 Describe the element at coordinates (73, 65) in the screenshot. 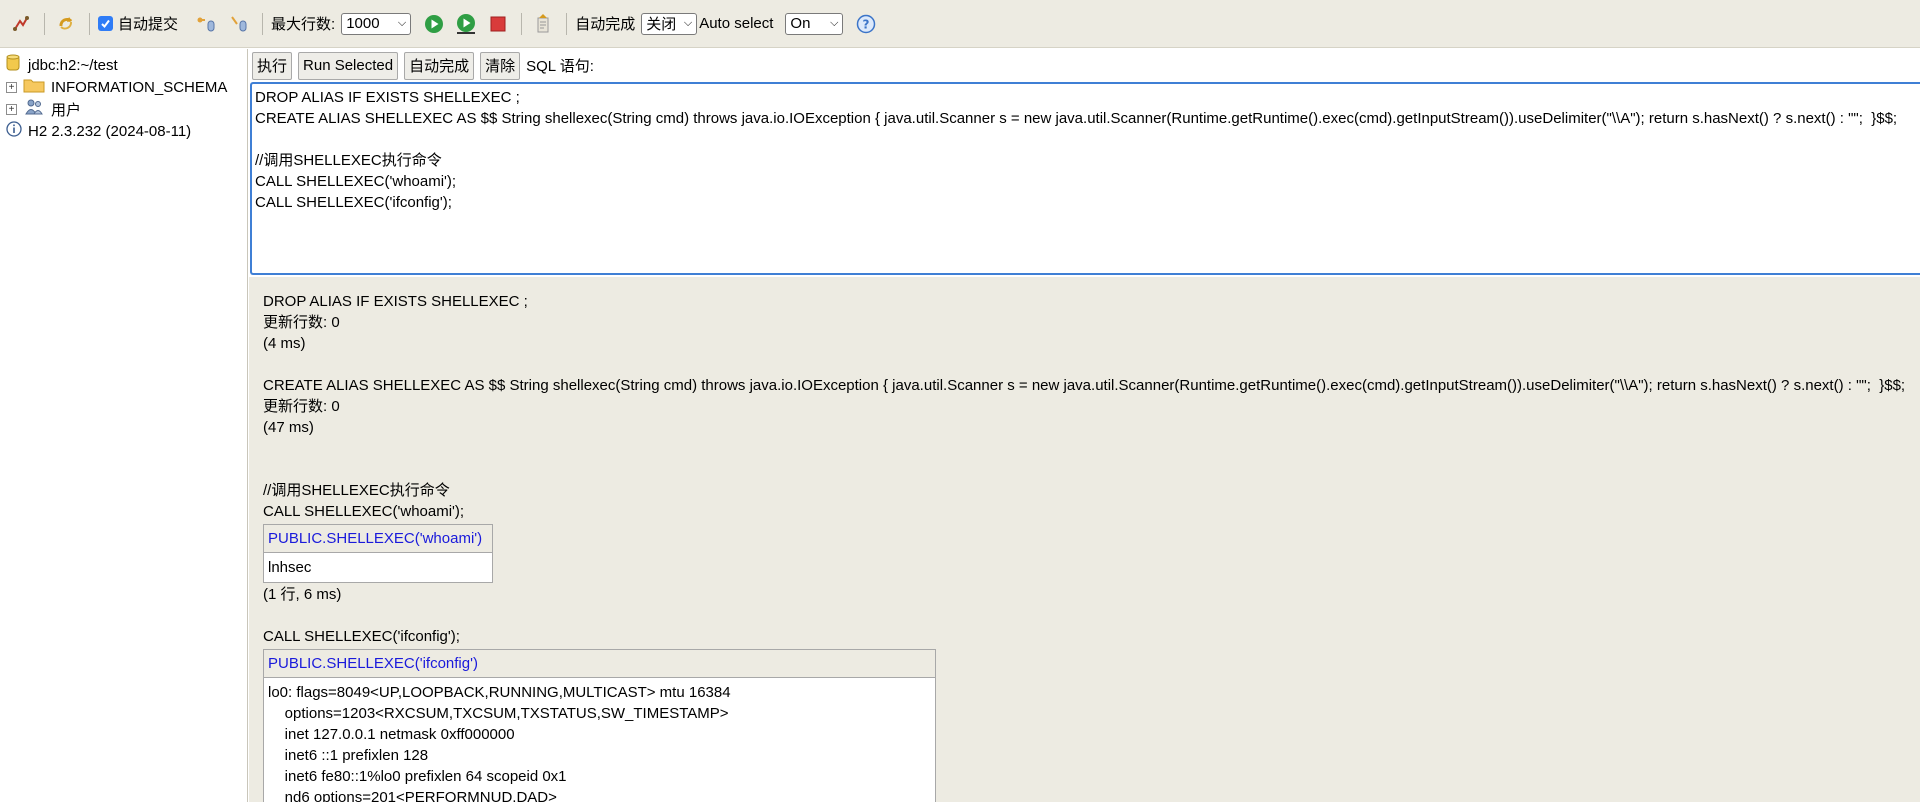

I see `tree-connection-label: jdbc:h2:~/test` at that location.